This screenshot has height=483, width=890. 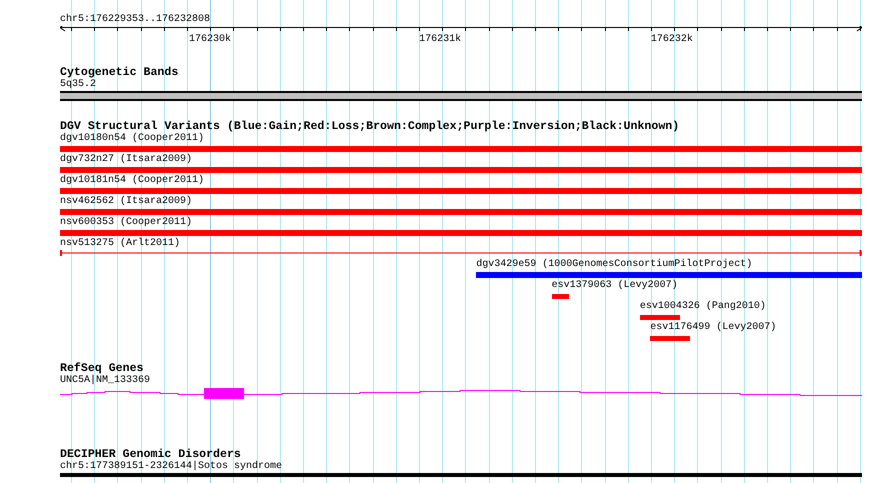 What do you see at coordinates (614, 265) in the screenshot?
I see `variant-label: dgv3429e59 (1000GenomesConsortiumPilotProject)` at bounding box center [614, 265].